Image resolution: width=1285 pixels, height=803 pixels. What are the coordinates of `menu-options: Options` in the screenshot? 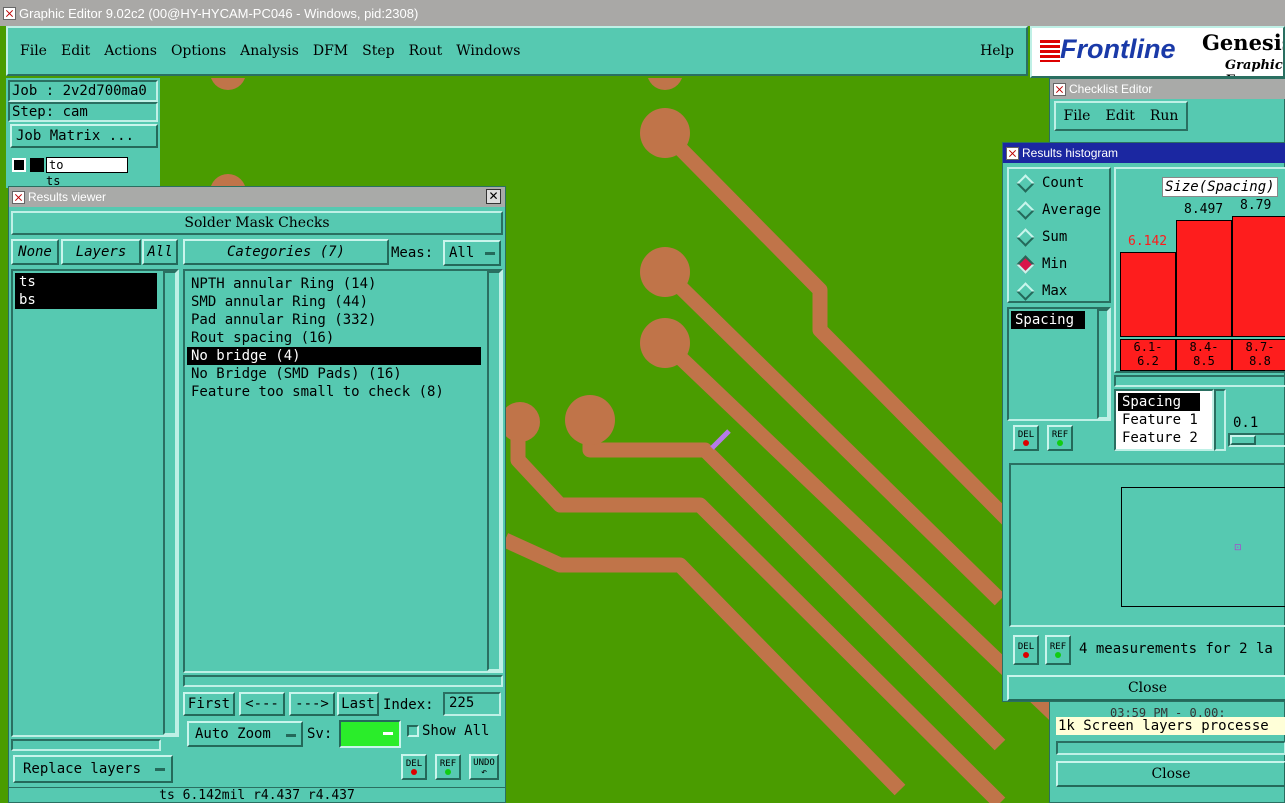 It's located at (198, 51).